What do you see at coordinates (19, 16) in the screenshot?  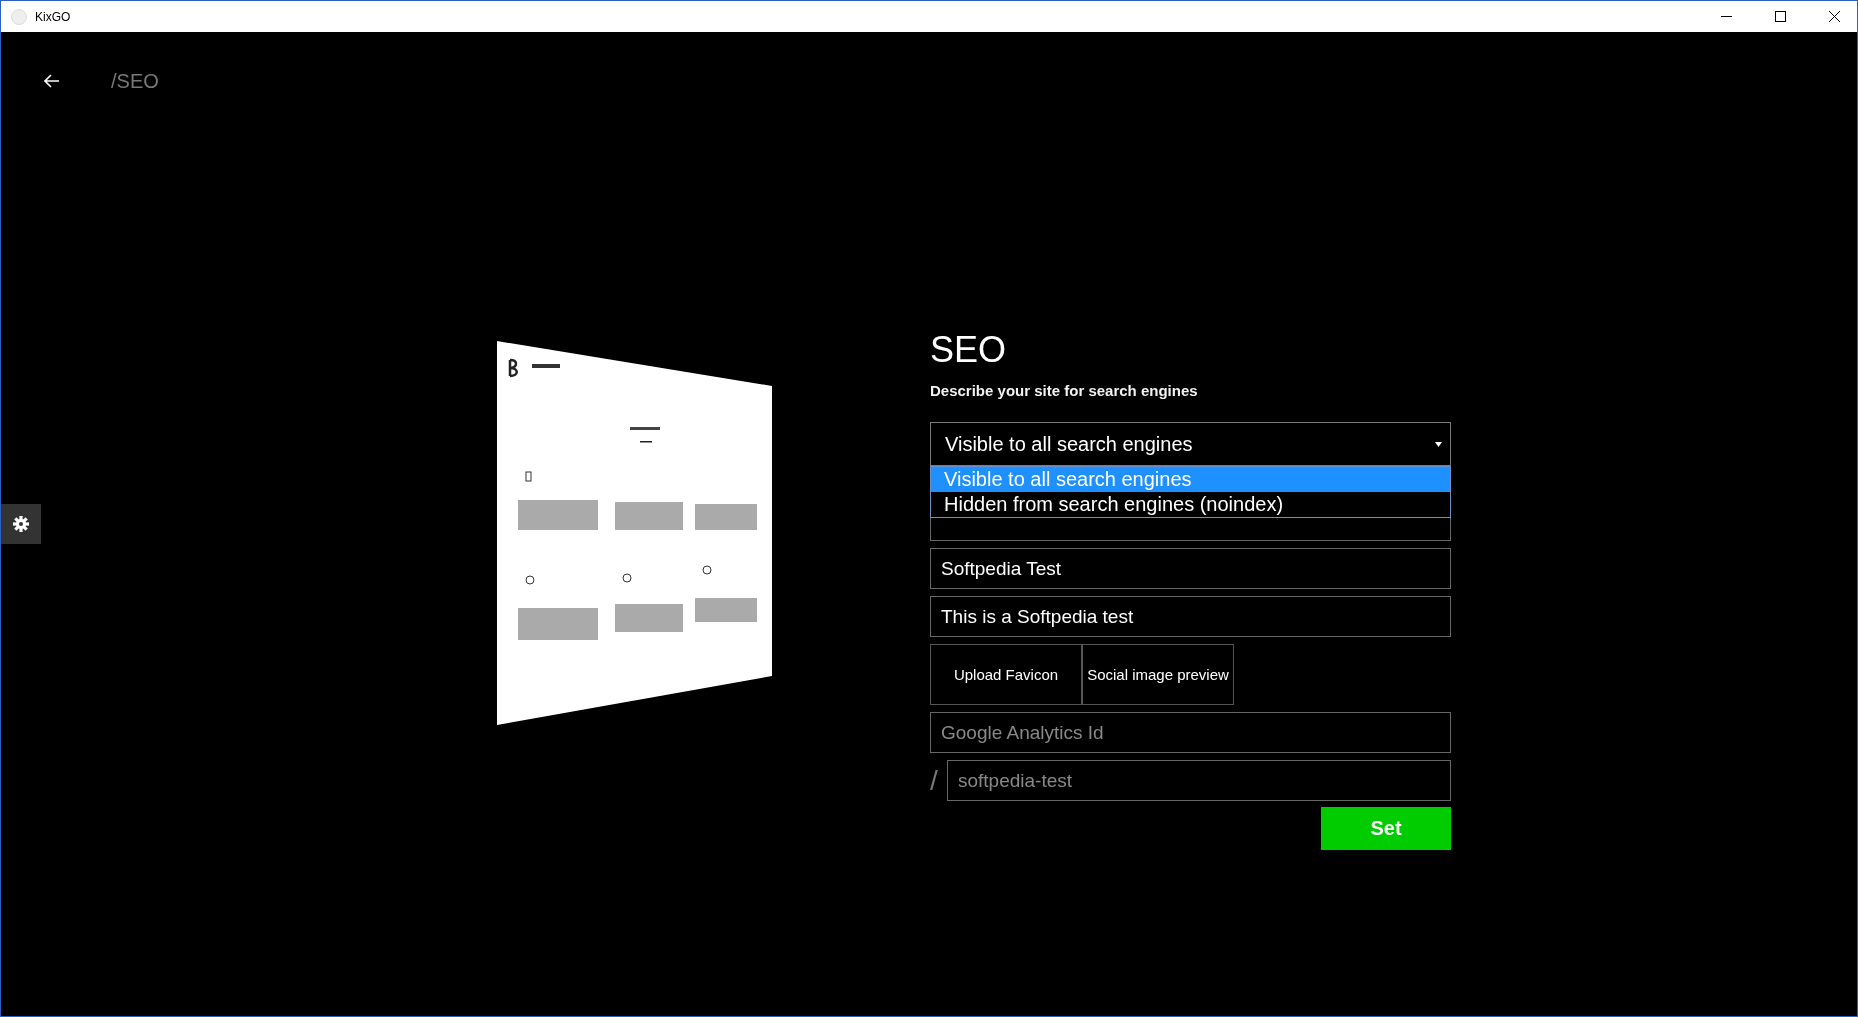 I see `app-logo-icon` at bounding box center [19, 16].